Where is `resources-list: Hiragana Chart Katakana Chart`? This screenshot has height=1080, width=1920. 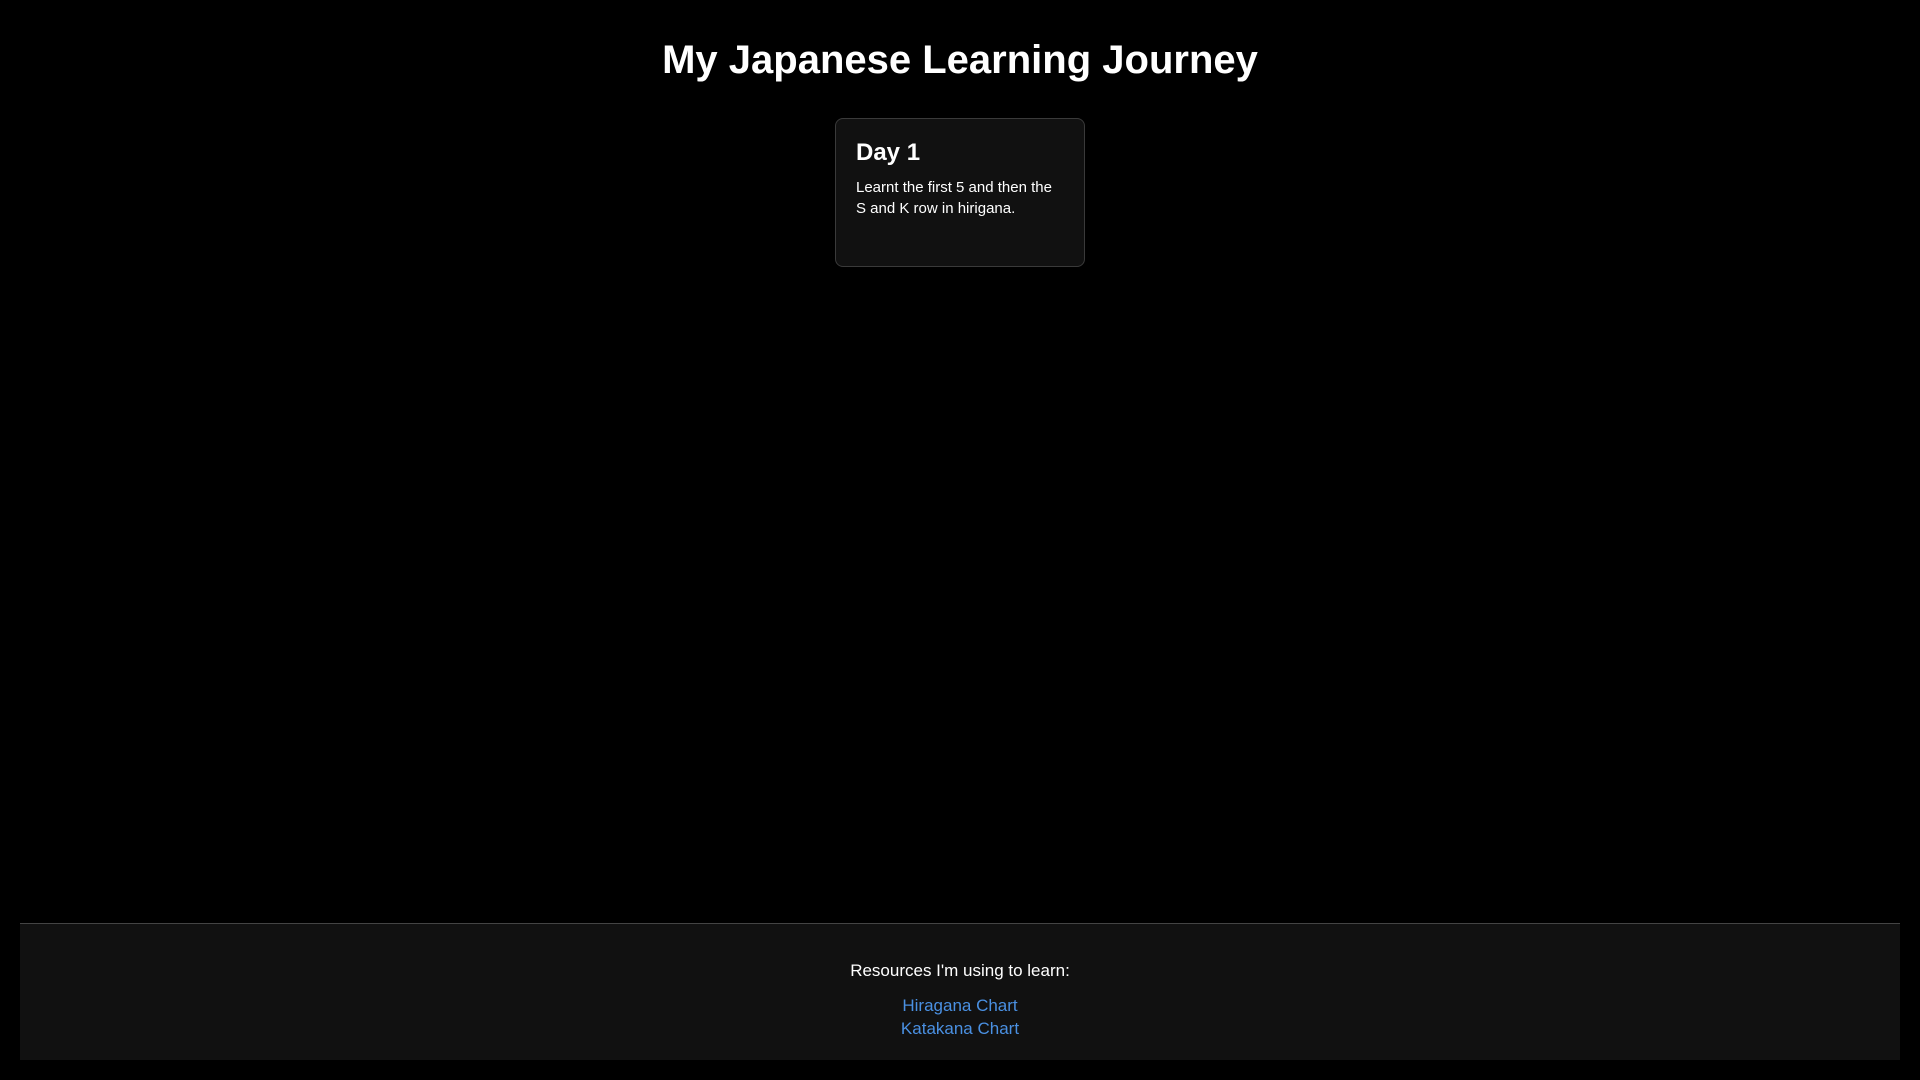
resources-list: Hiragana Chart Katakana Chart is located at coordinates (960, 1017).